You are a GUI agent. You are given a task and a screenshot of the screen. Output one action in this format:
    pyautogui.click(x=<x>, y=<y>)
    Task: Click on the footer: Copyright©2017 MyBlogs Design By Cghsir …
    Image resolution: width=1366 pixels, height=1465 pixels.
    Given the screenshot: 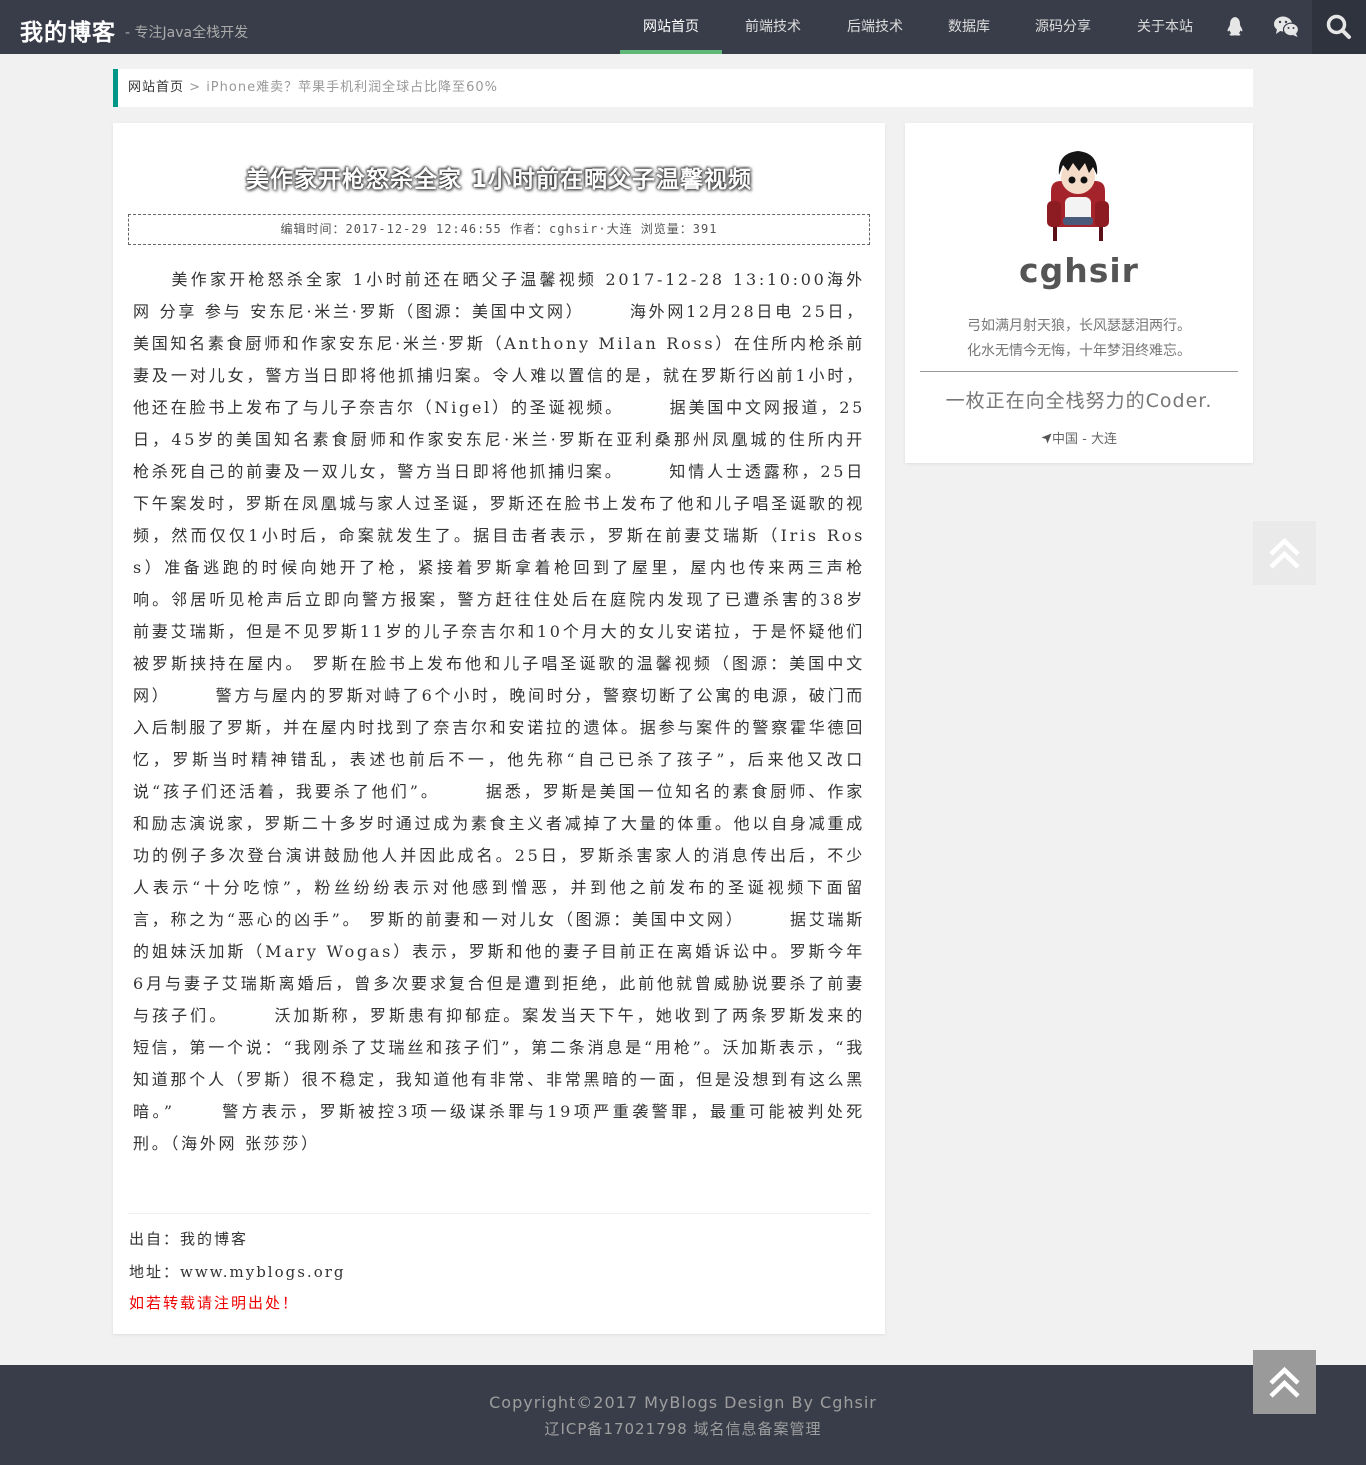 What is the action you would take?
    pyautogui.click(x=683, y=1415)
    